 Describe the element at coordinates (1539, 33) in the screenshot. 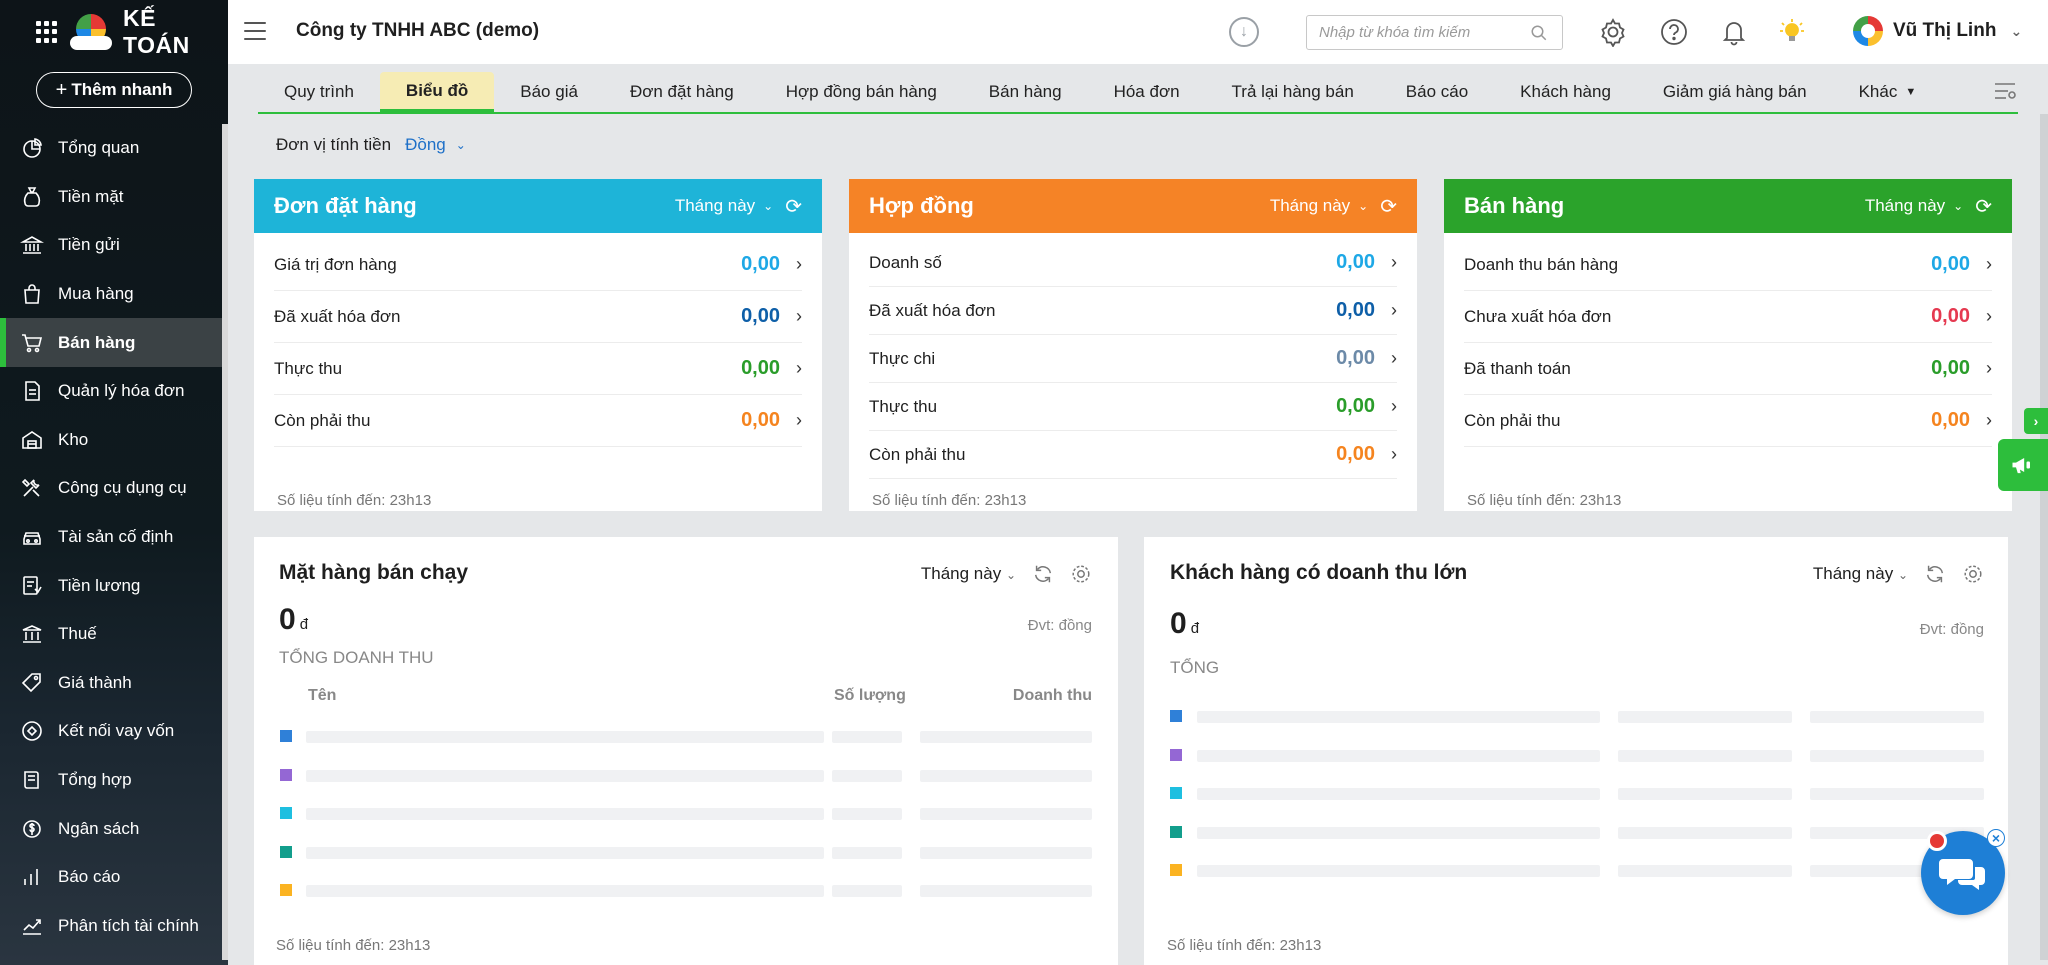

I see `search-icon` at that location.